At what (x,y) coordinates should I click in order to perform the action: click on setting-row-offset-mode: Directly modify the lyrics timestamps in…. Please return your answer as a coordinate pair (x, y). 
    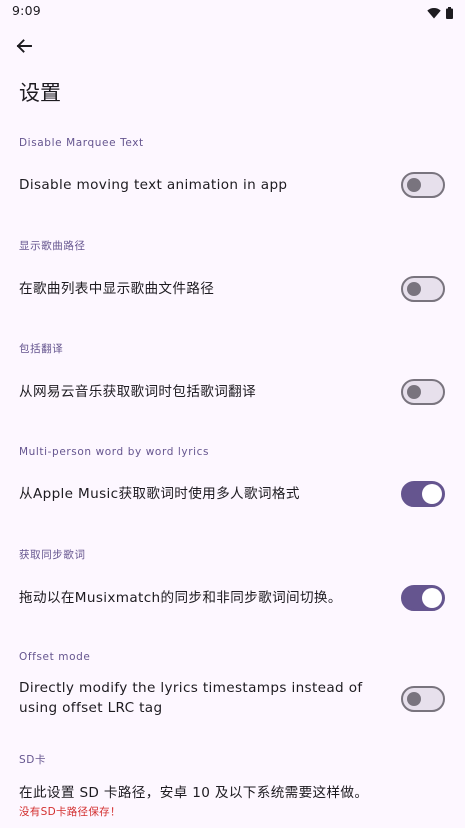
    Looking at the image, I should click on (232, 699).